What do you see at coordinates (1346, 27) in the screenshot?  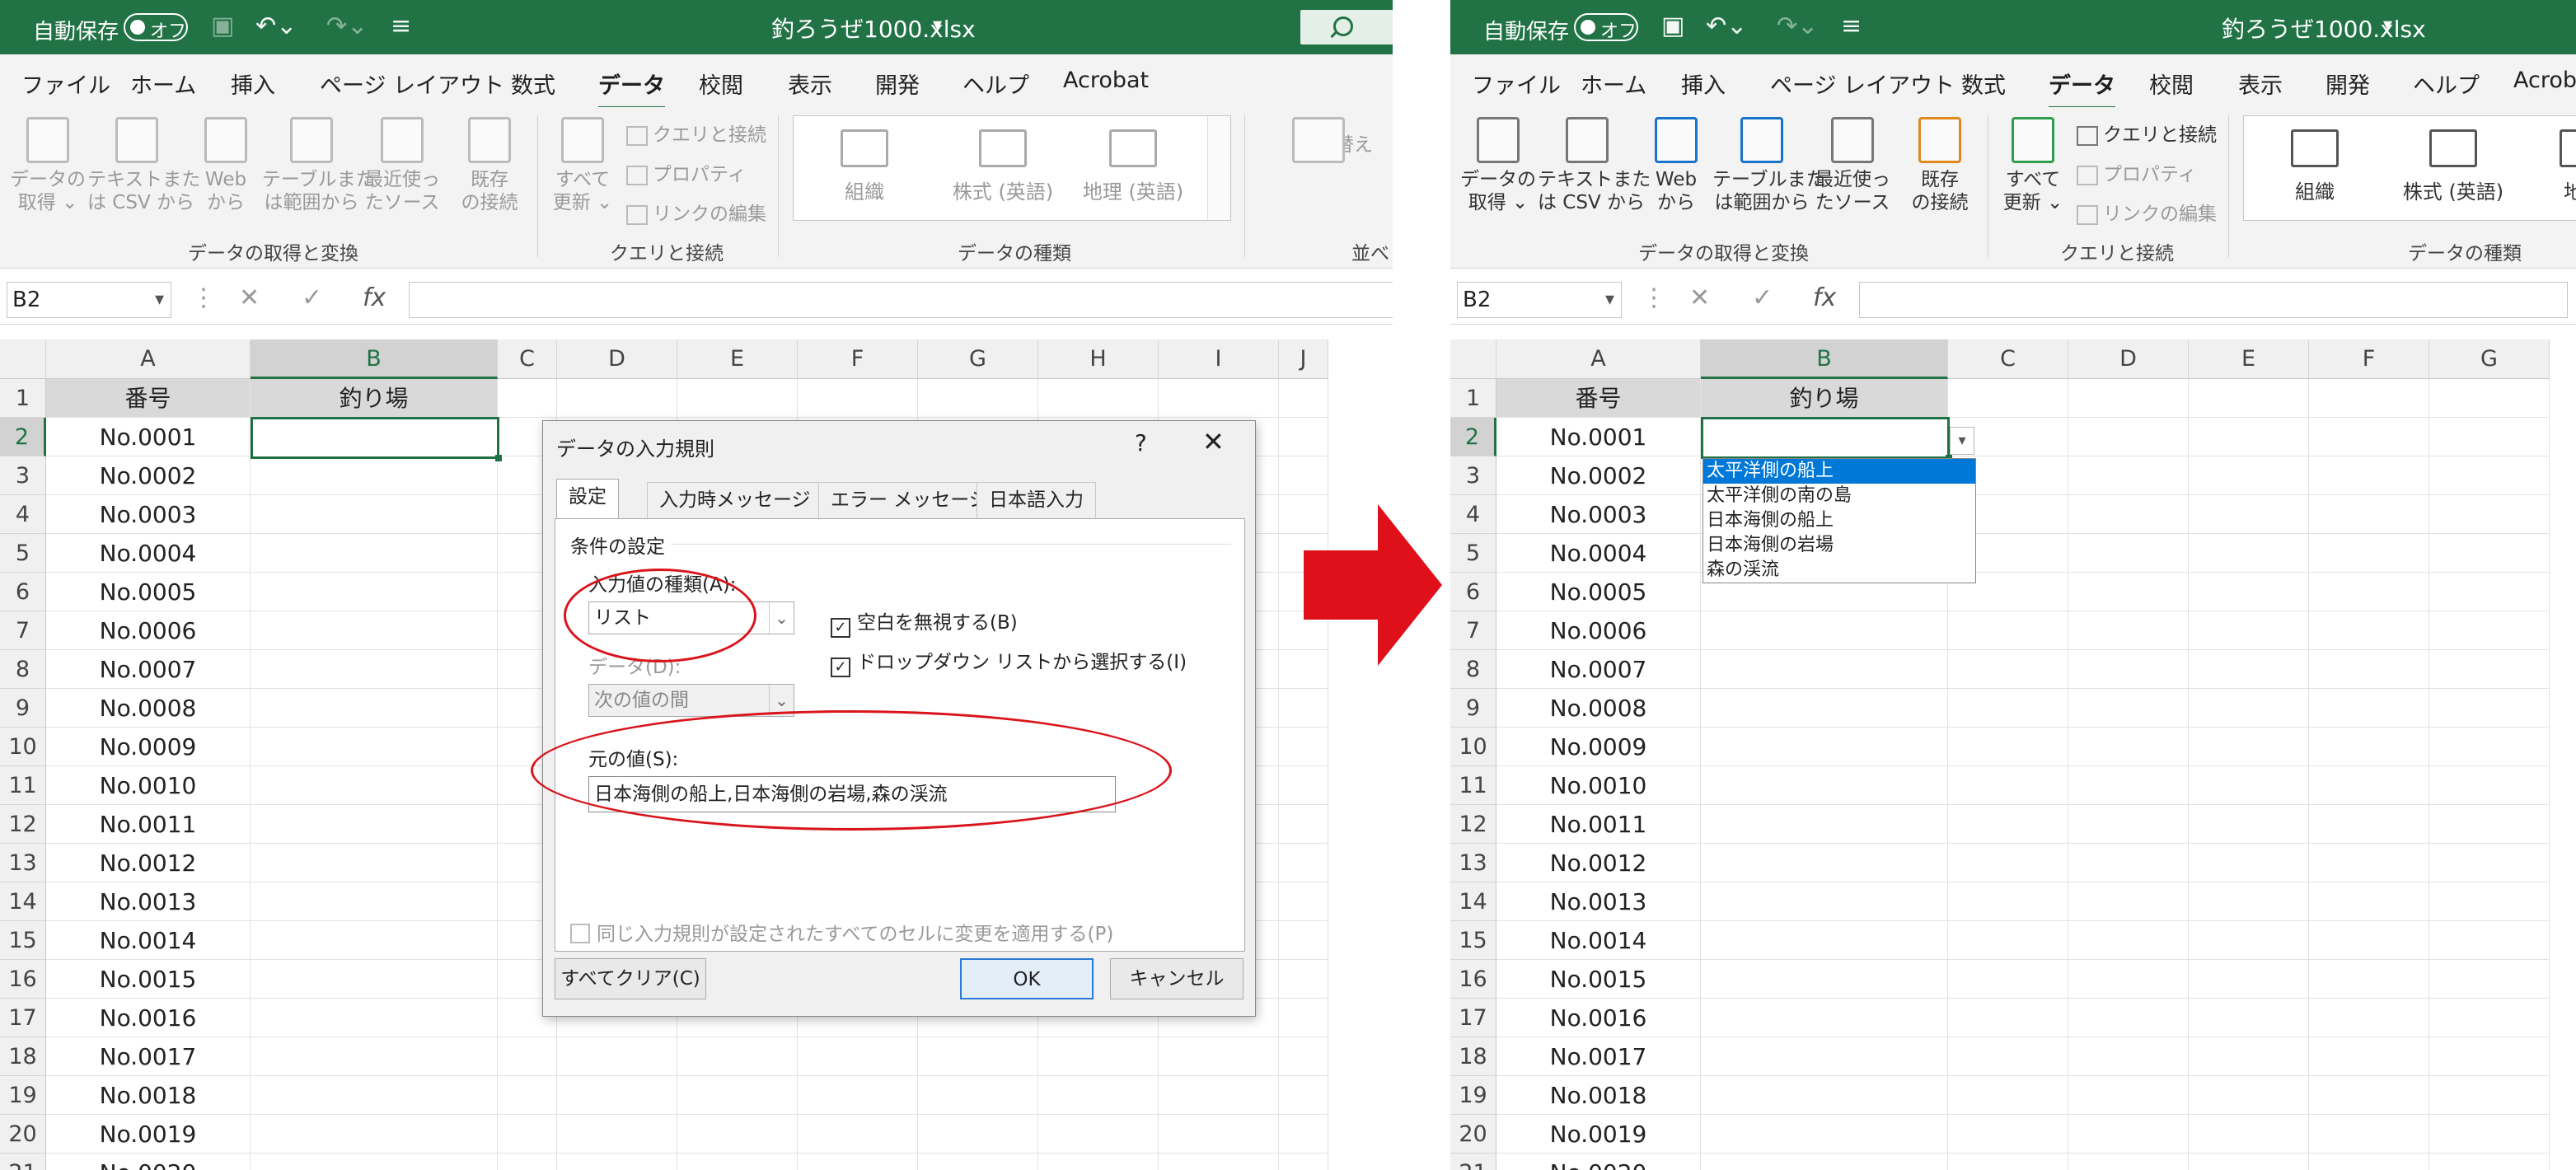 I see `search-box` at bounding box center [1346, 27].